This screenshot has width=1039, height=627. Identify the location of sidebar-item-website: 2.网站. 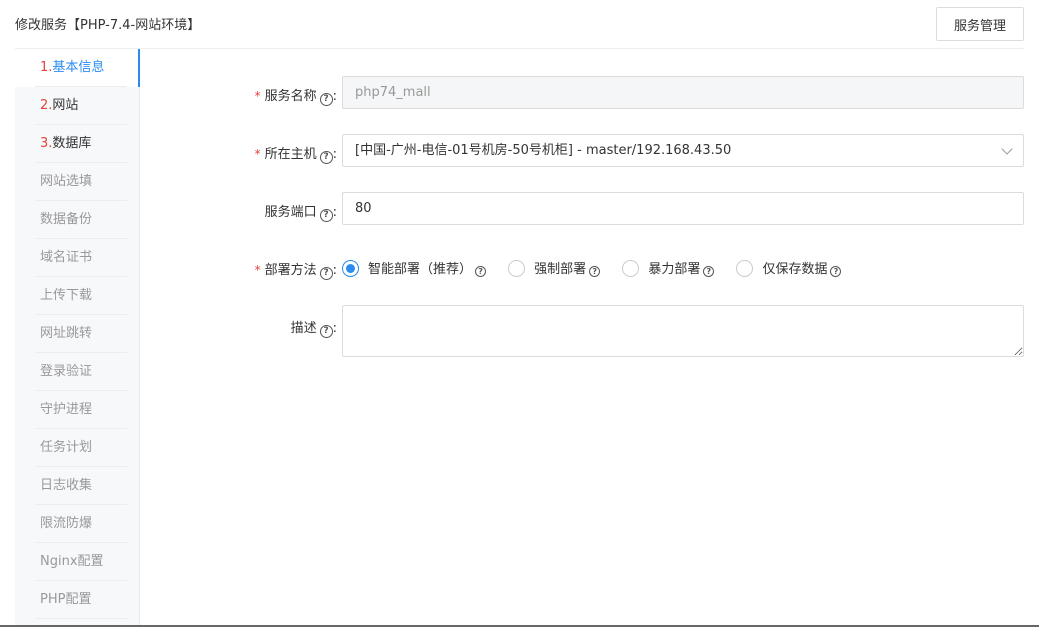
(77, 106).